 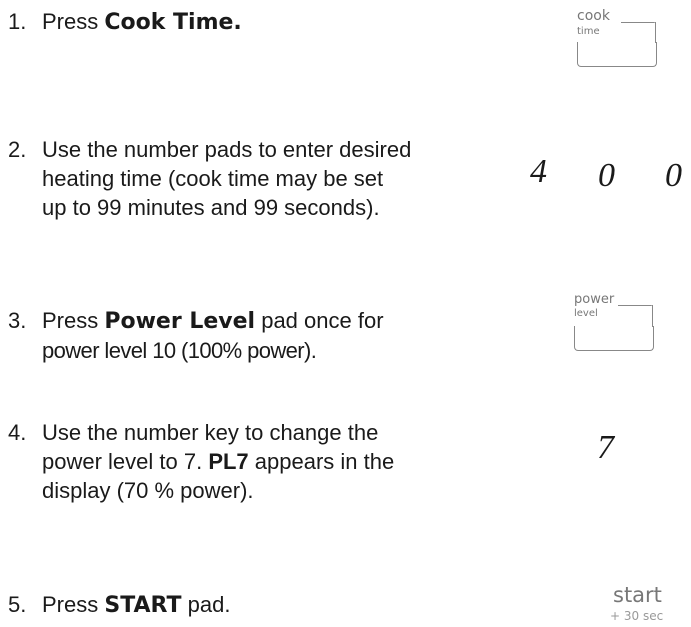 I want to click on cook-time-pad: cook time, so click(x=617, y=38).